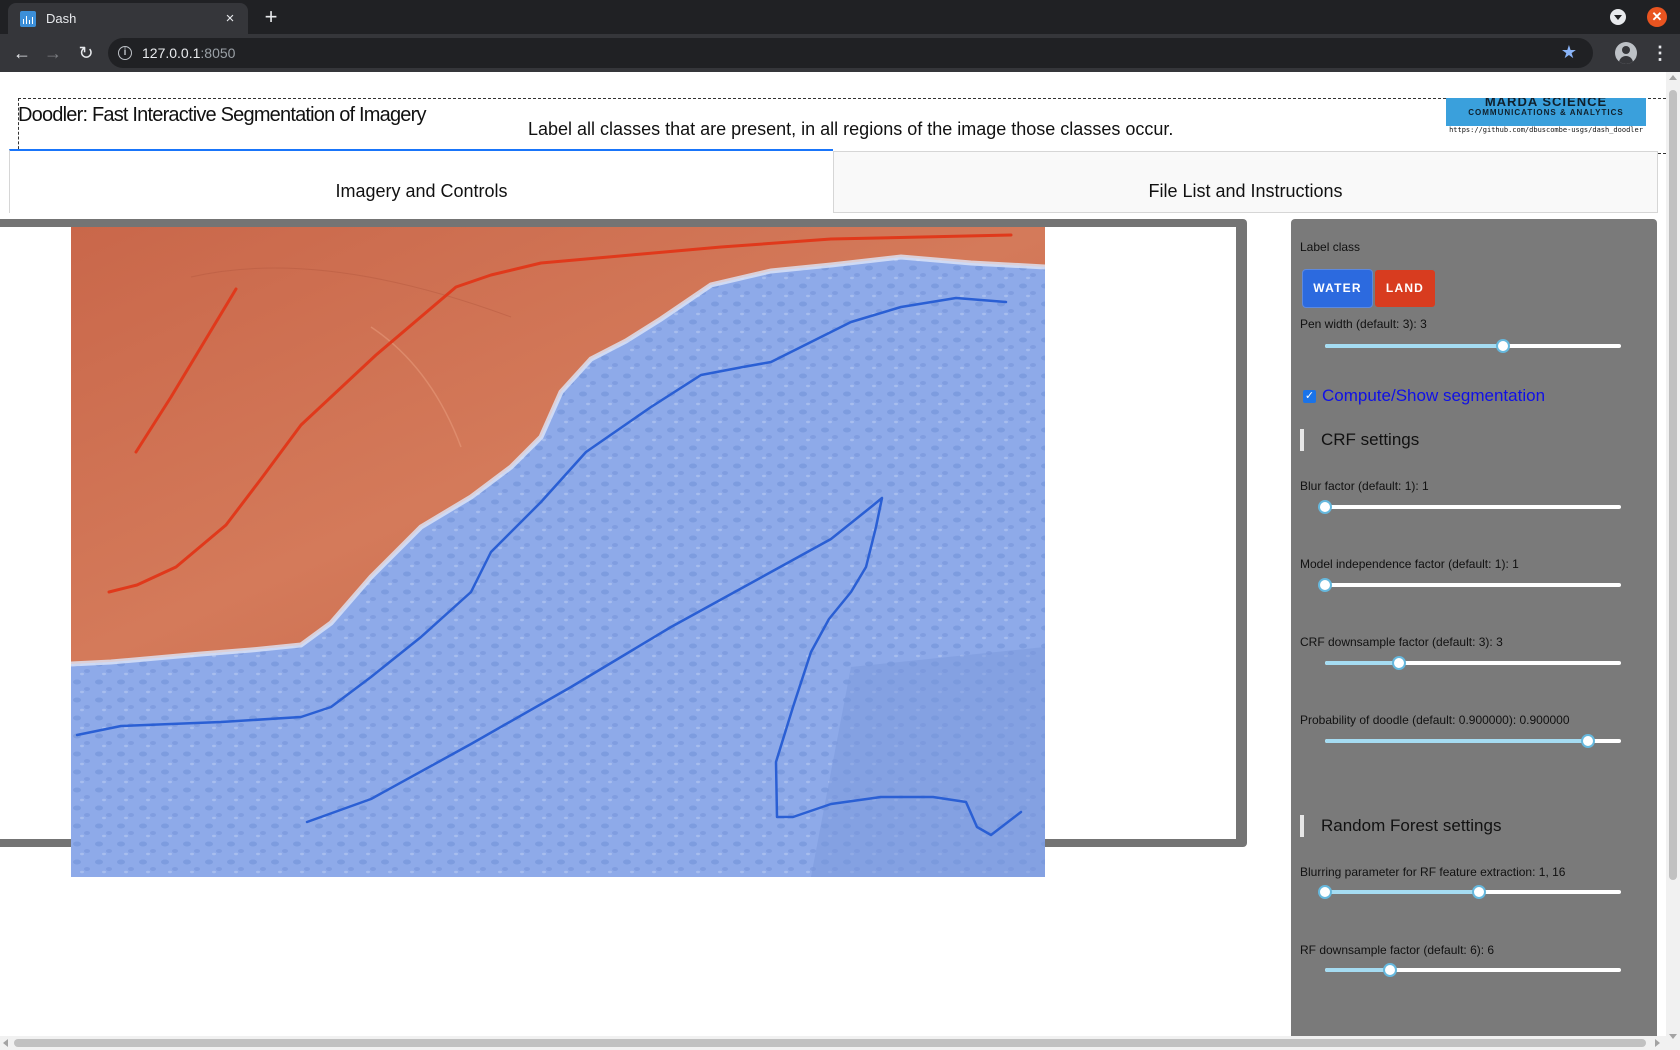 This screenshot has width=1680, height=1050. Describe the element at coordinates (86, 53) in the screenshot. I see `reload-icon: ↻` at that location.